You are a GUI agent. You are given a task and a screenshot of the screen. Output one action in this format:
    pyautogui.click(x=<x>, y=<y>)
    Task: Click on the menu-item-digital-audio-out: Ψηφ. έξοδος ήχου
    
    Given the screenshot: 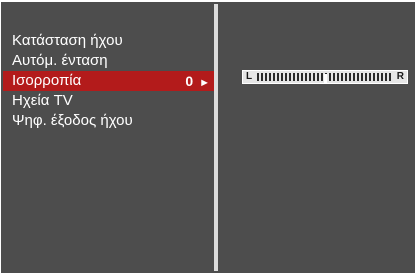 What is the action you would take?
    pyautogui.click(x=108, y=121)
    